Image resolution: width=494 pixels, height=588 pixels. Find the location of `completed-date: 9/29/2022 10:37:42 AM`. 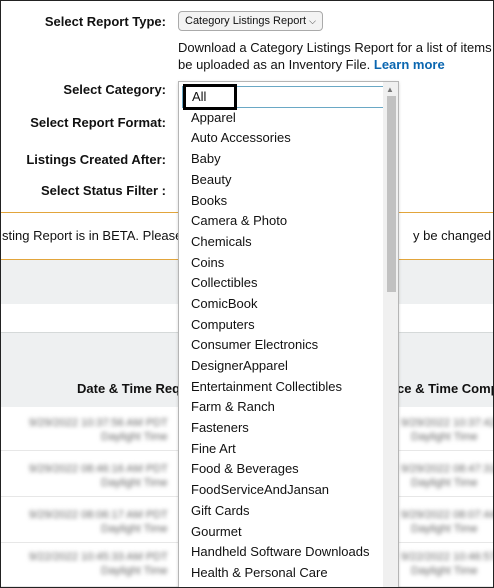

completed-date: 9/29/2022 10:37:42 AM is located at coordinates (447, 423).